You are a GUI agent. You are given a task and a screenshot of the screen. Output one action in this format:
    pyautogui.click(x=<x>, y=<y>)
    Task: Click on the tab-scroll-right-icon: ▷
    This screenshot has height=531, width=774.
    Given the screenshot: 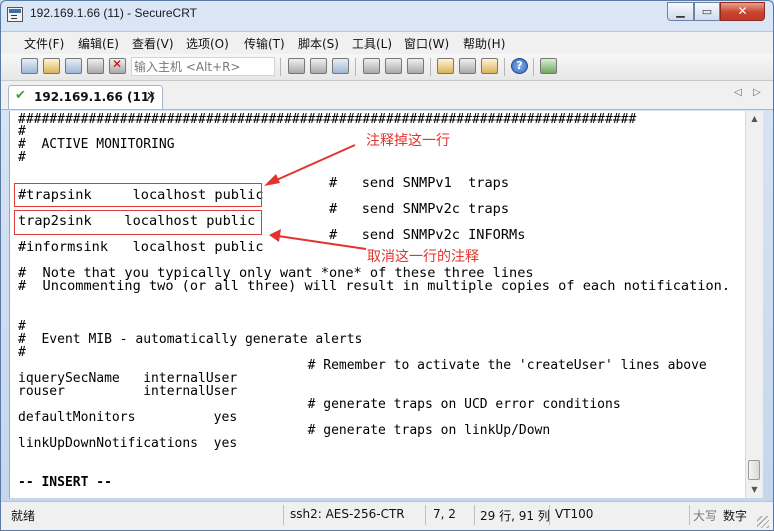 What is the action you would take?
    pyautogui.click(x=757, y=92)
    